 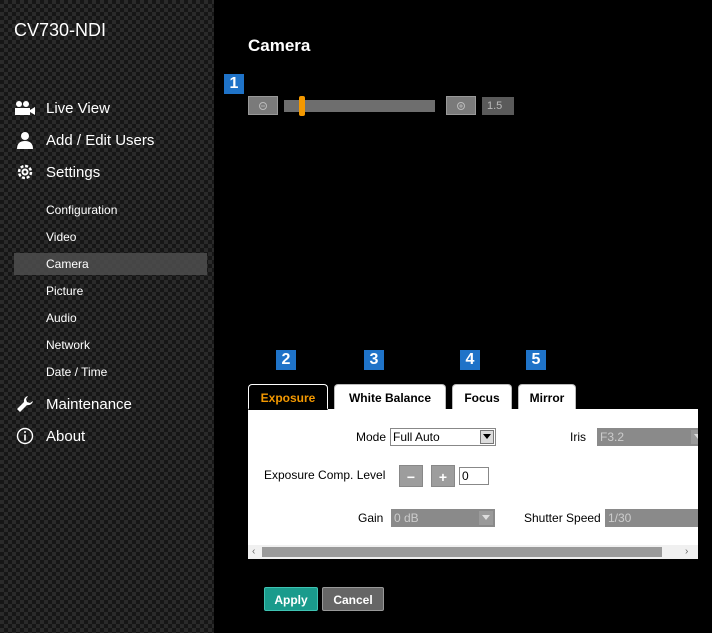 I want to click on callout-badge-2: 2, so click(x=286, y=360).